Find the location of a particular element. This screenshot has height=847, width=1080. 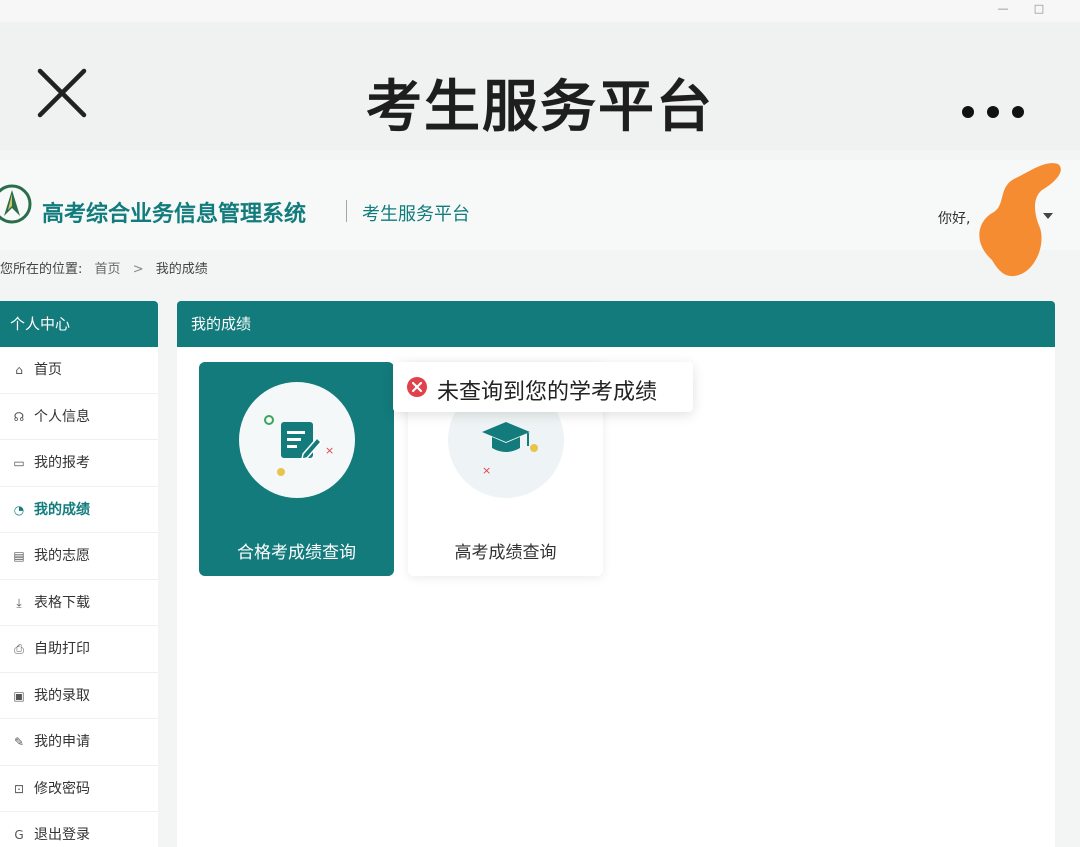

error-toast: 未查询到您的学考成绩 is located at coordinates (543, 387).